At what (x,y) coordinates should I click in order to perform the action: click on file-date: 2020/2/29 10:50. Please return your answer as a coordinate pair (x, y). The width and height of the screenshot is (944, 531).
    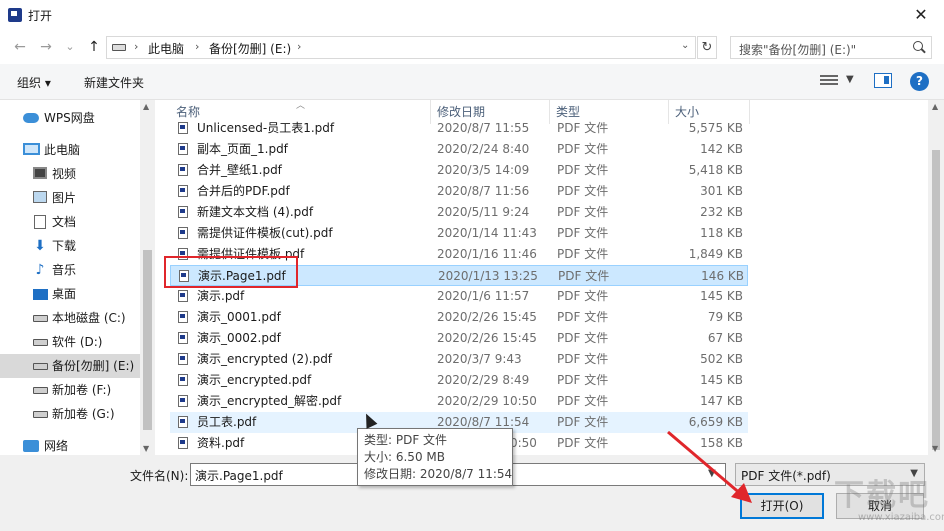
    Looking at the image, I should click on (487, 401).